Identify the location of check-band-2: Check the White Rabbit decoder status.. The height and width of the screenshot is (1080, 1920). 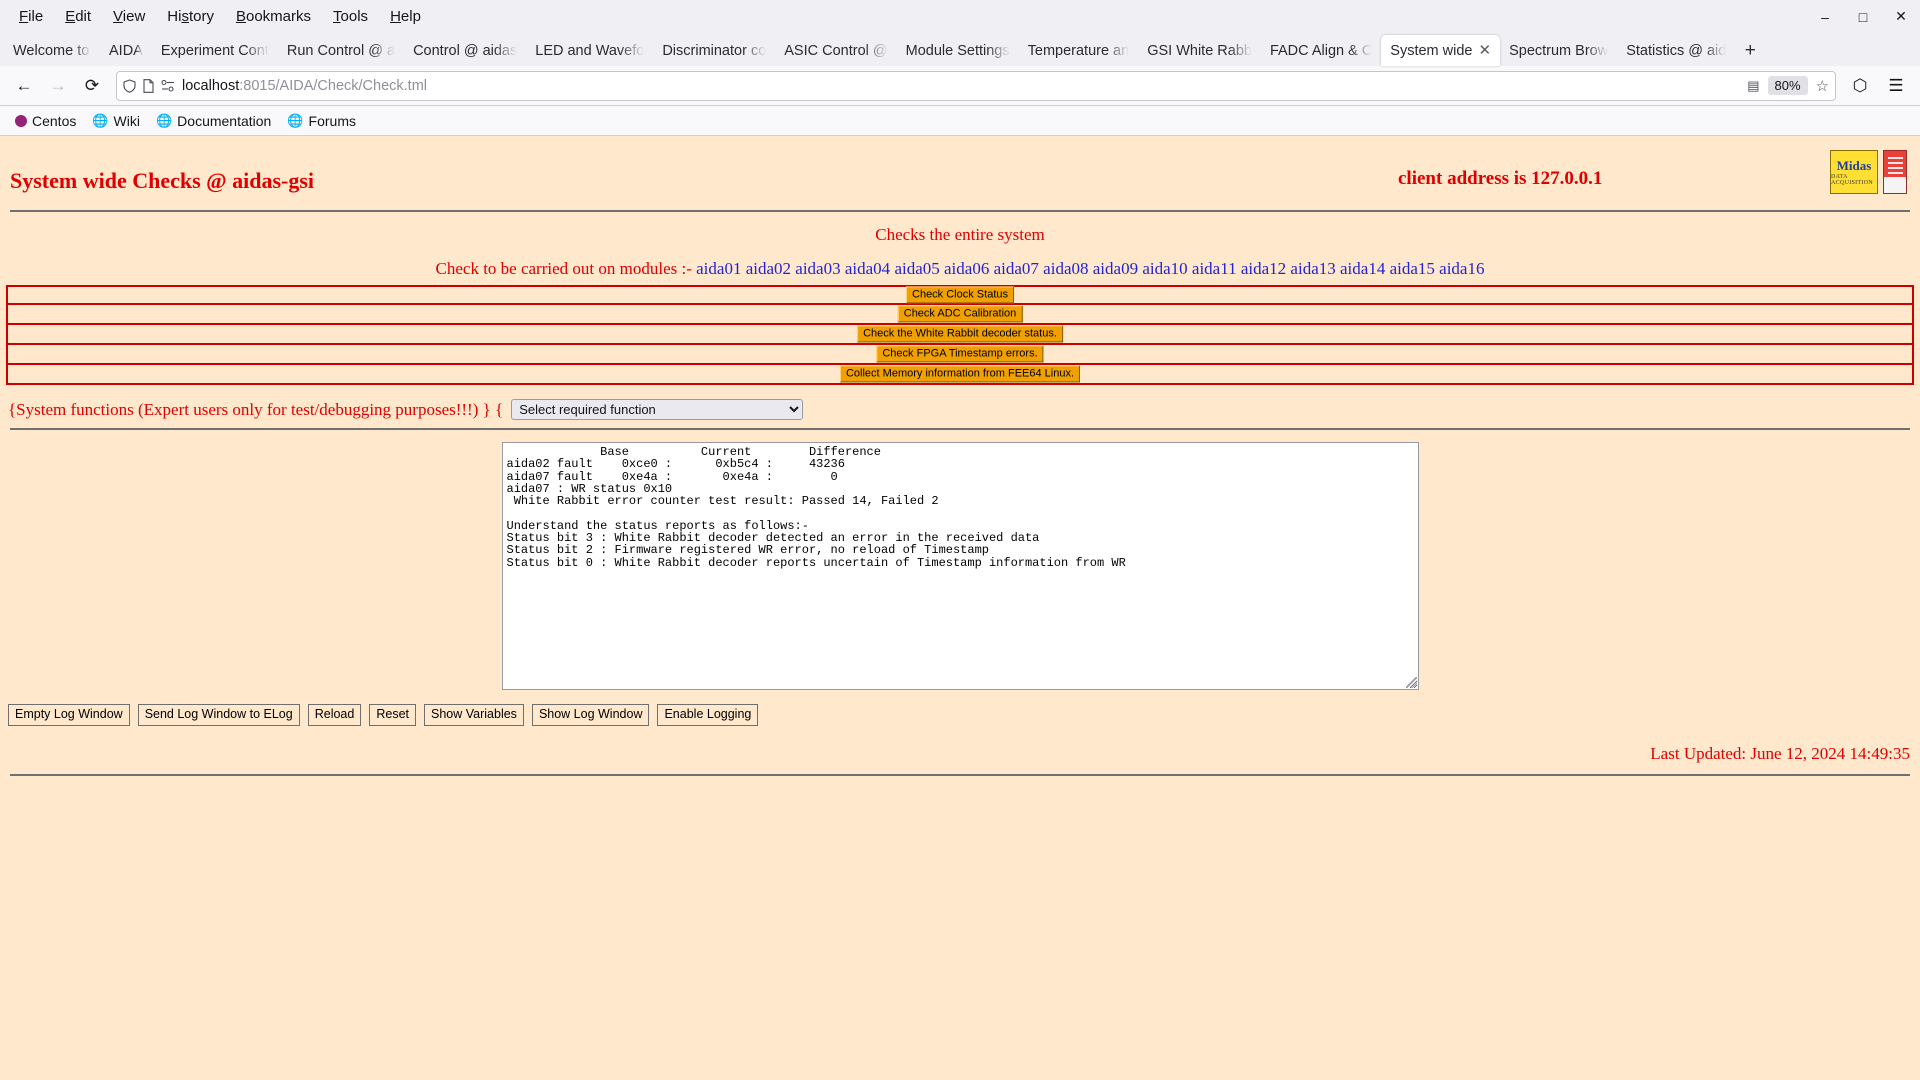
(960, 335).